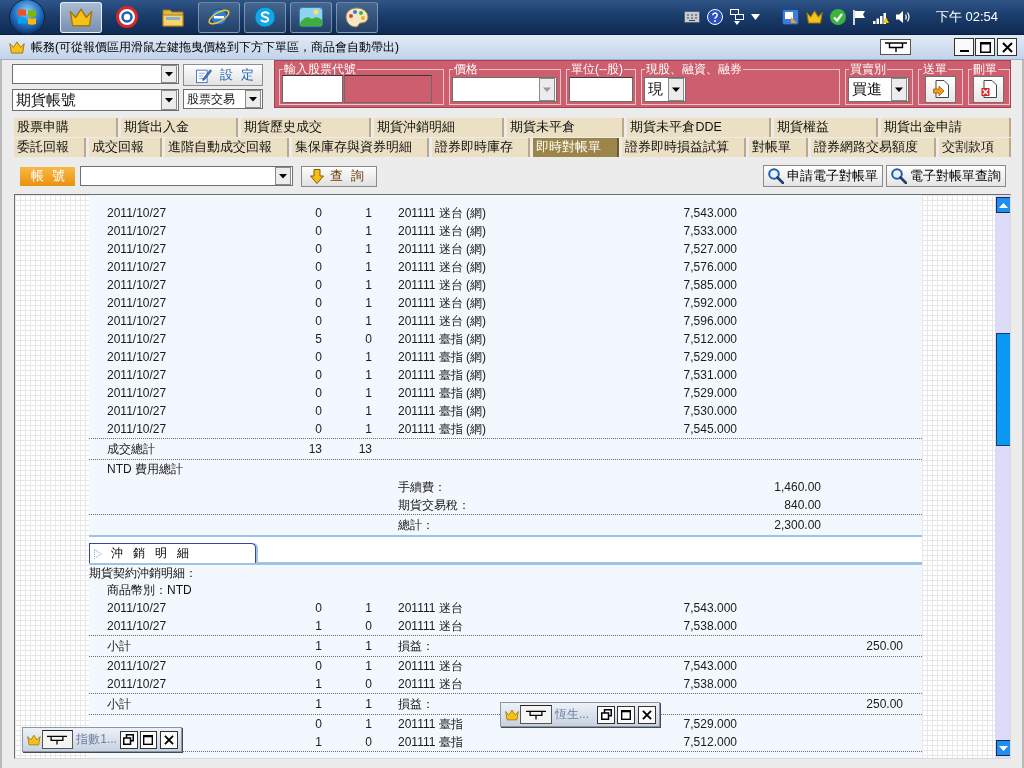 Image resolution: width=1024 pixels, height=768 pixels. What do you see at coordinates (710, 231) in the screenshot?
I see `table-cell: 7,533.000` at bounding box center [710, 231].